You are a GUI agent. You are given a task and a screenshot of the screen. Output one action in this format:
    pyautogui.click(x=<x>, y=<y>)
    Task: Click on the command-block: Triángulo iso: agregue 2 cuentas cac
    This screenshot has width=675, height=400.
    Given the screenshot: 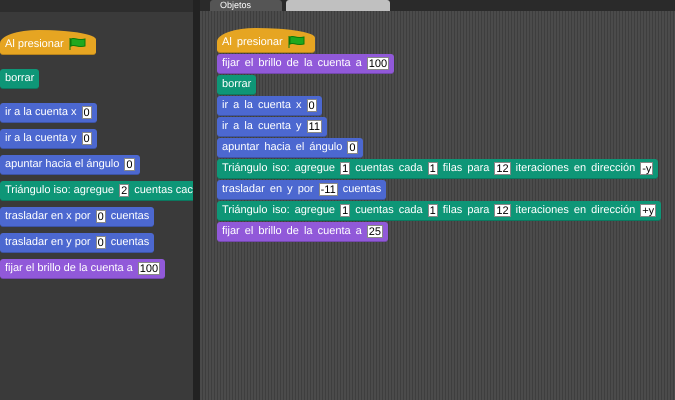 What is the action you would take?
    pyautogui.click(x=96, y=191)
    